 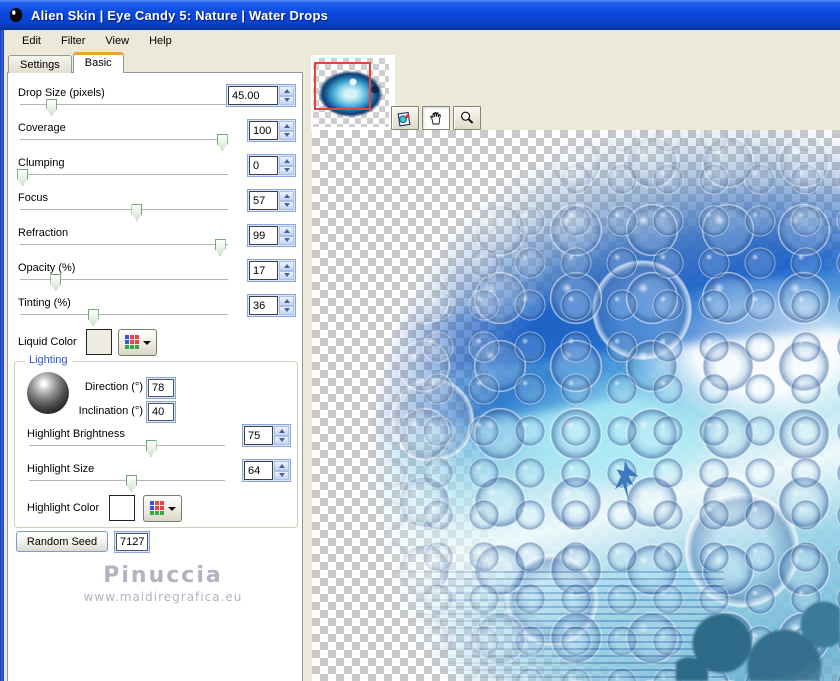 I want to click on lighting-group-label: Lighting, so click(x=48, y=360).